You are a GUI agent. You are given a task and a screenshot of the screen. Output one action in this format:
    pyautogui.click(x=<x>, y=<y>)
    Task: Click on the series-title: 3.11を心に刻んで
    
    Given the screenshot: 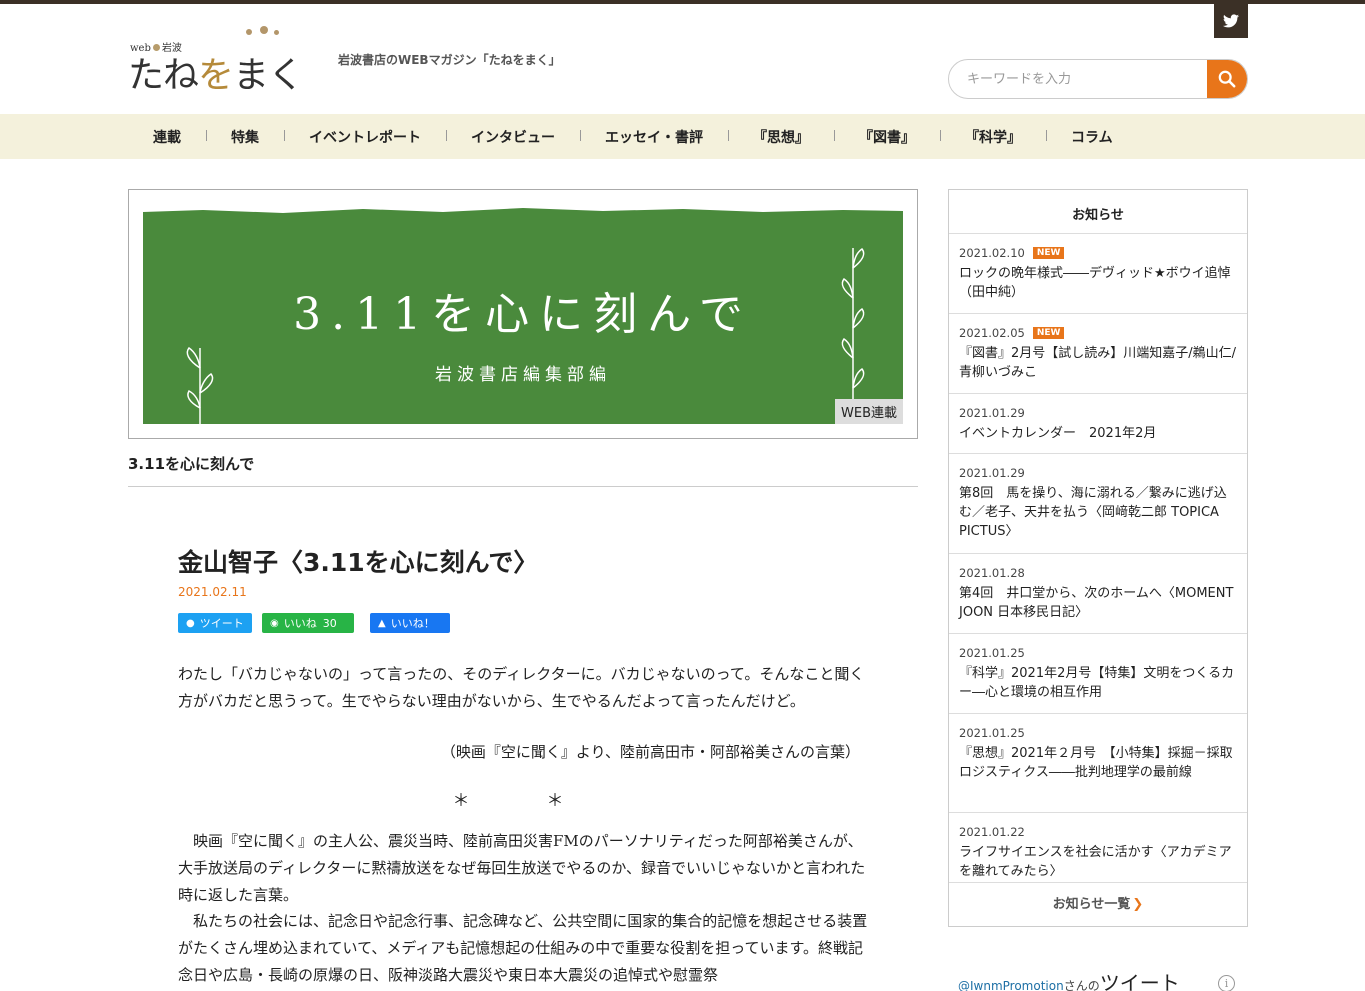 What is the action you would take?
    pyautogui.click(x=191, y=463)
    